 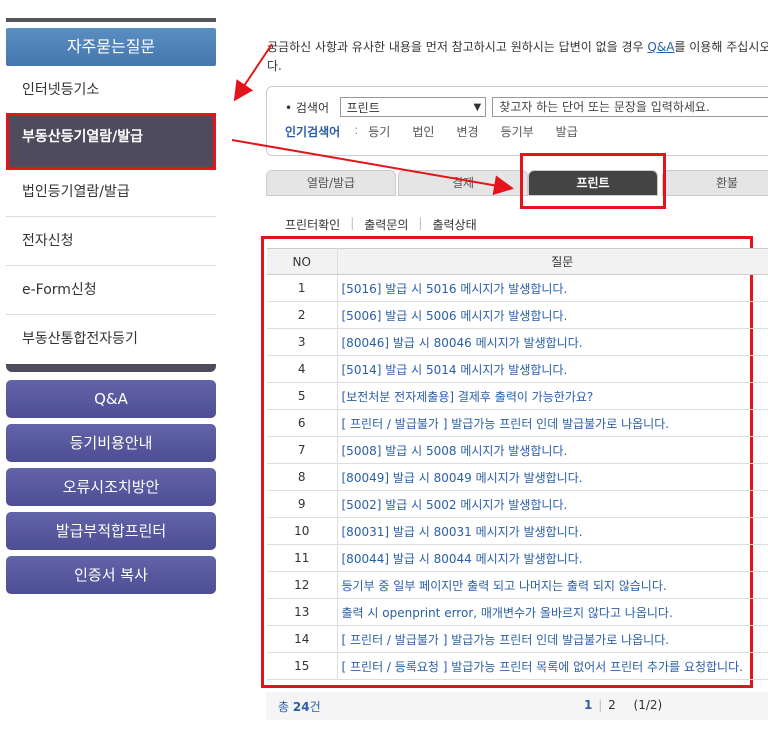 I want to click on unsupported-printer-button: 발급부적합프린터, so click(x=111, y=531).